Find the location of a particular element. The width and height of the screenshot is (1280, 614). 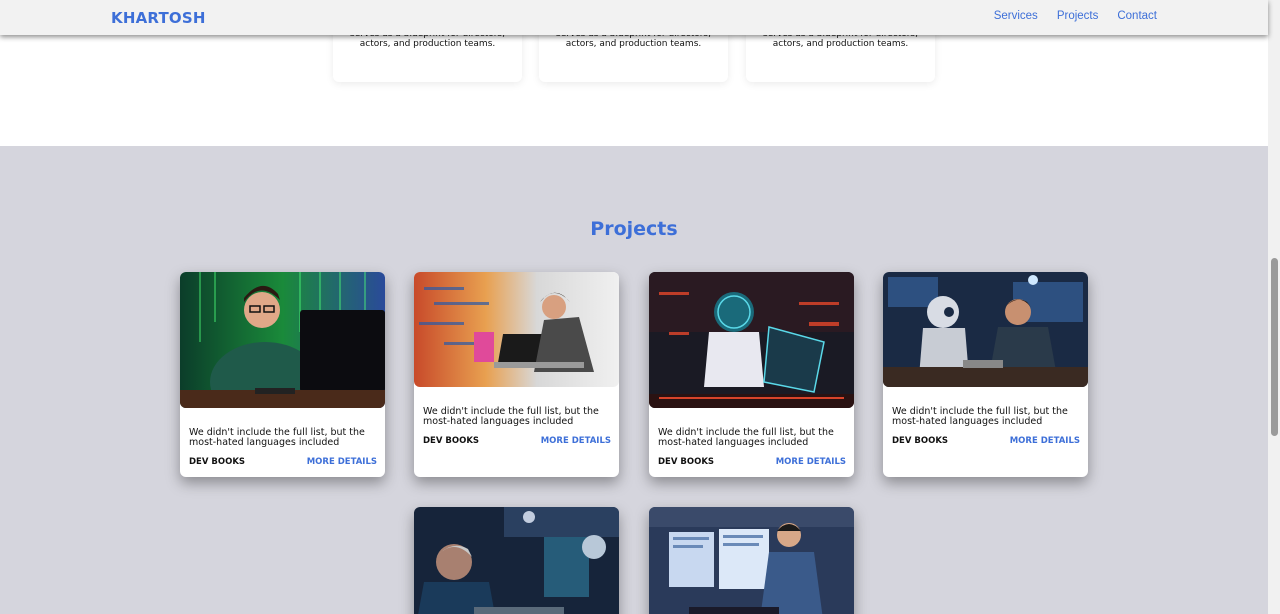

project-image-woman-monitors is located at coordinates (751, 560).